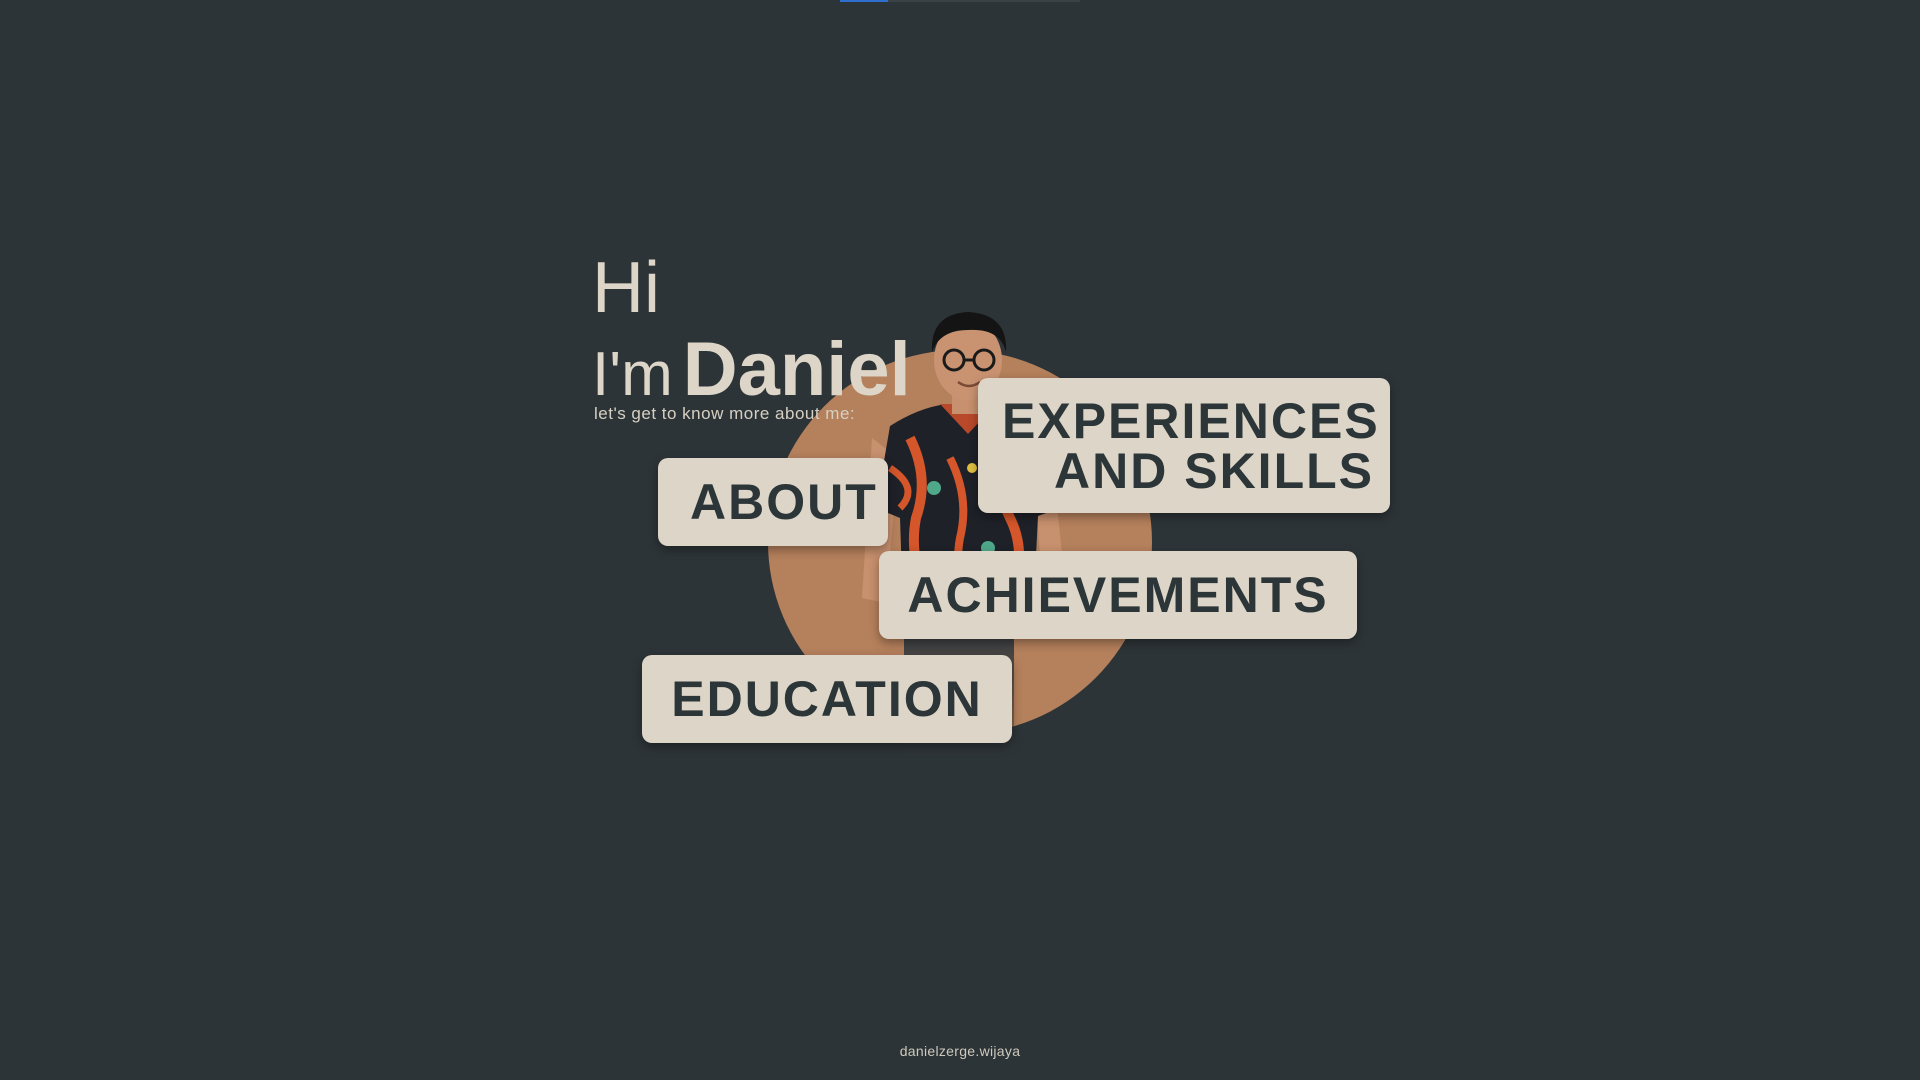 Image resolution: width=1920 pixels, height=1080 pixels. What do you see at coordinates (1191, 420) in the screenshot?
I see `experiences-label-line1: EXPERIENCES` at bounding box center [1191, 420].